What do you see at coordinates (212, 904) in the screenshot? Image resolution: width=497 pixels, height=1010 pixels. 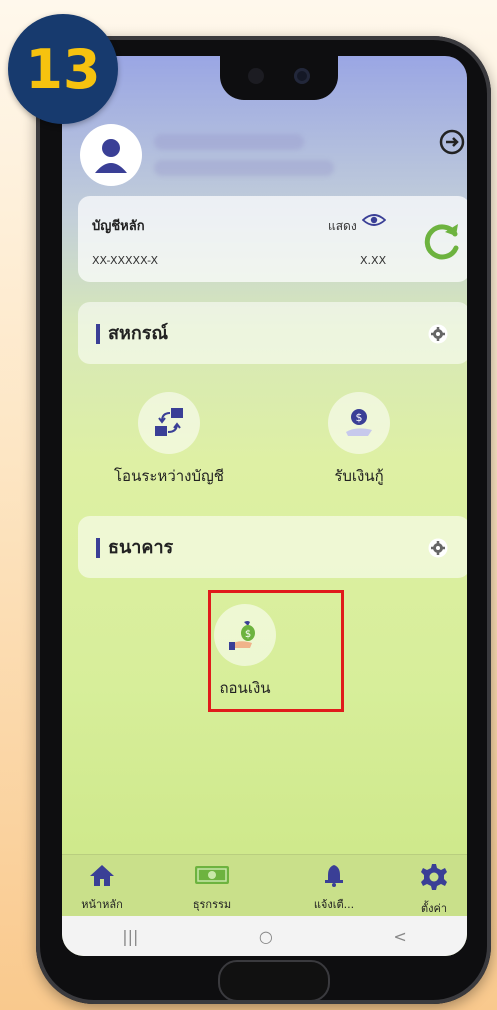 I see `nav-transactions-label: ธุรกรรม` at bounding box center [212, 904].